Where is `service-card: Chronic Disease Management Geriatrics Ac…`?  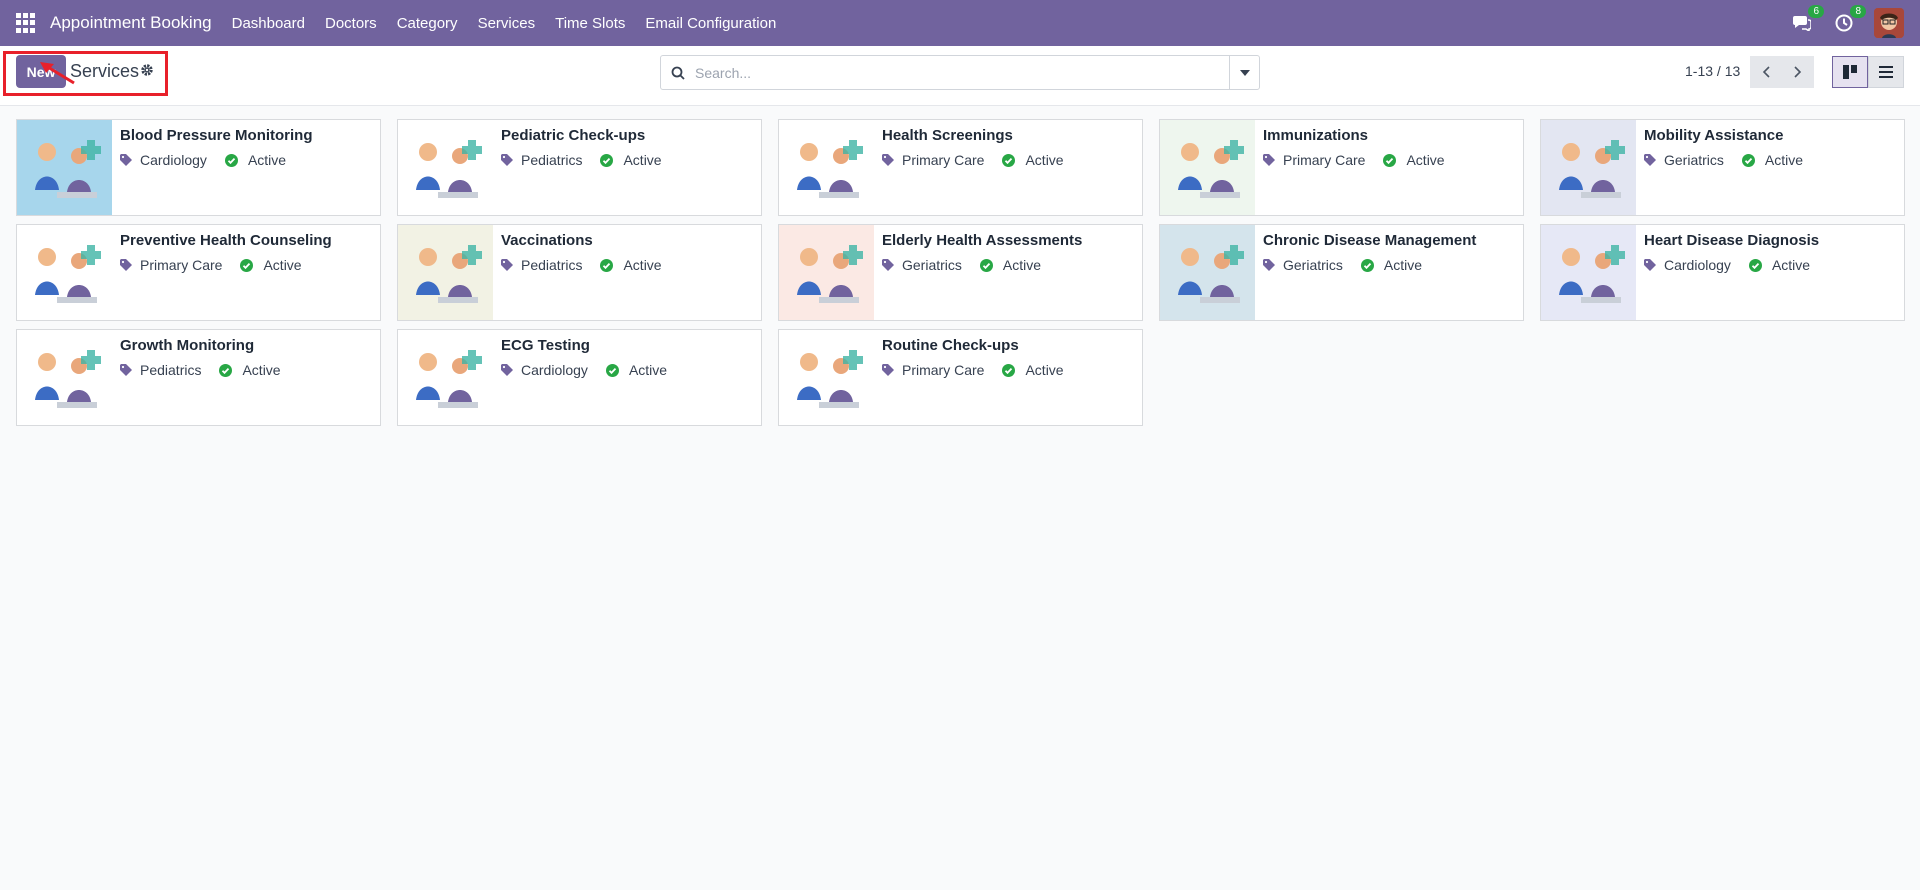 service-card: Chronic Disease Management Geriatrics Ac… is located at coordinates (1341, 272).